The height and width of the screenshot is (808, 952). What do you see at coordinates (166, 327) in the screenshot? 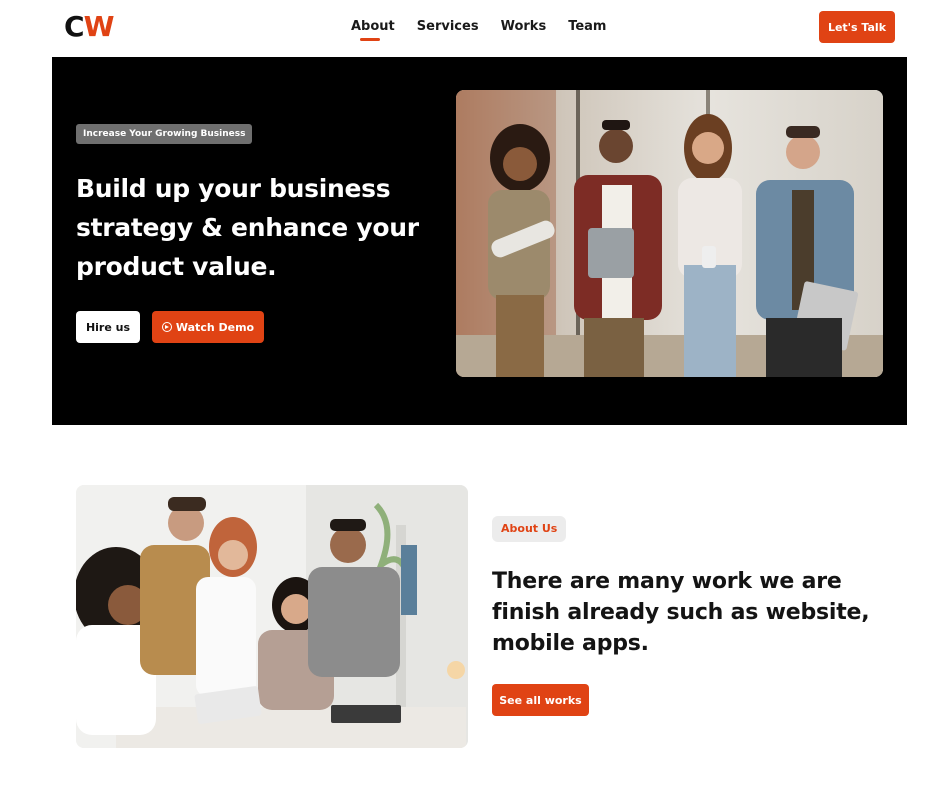
I see `play-circle-icon` at bounding box center [166, 327].